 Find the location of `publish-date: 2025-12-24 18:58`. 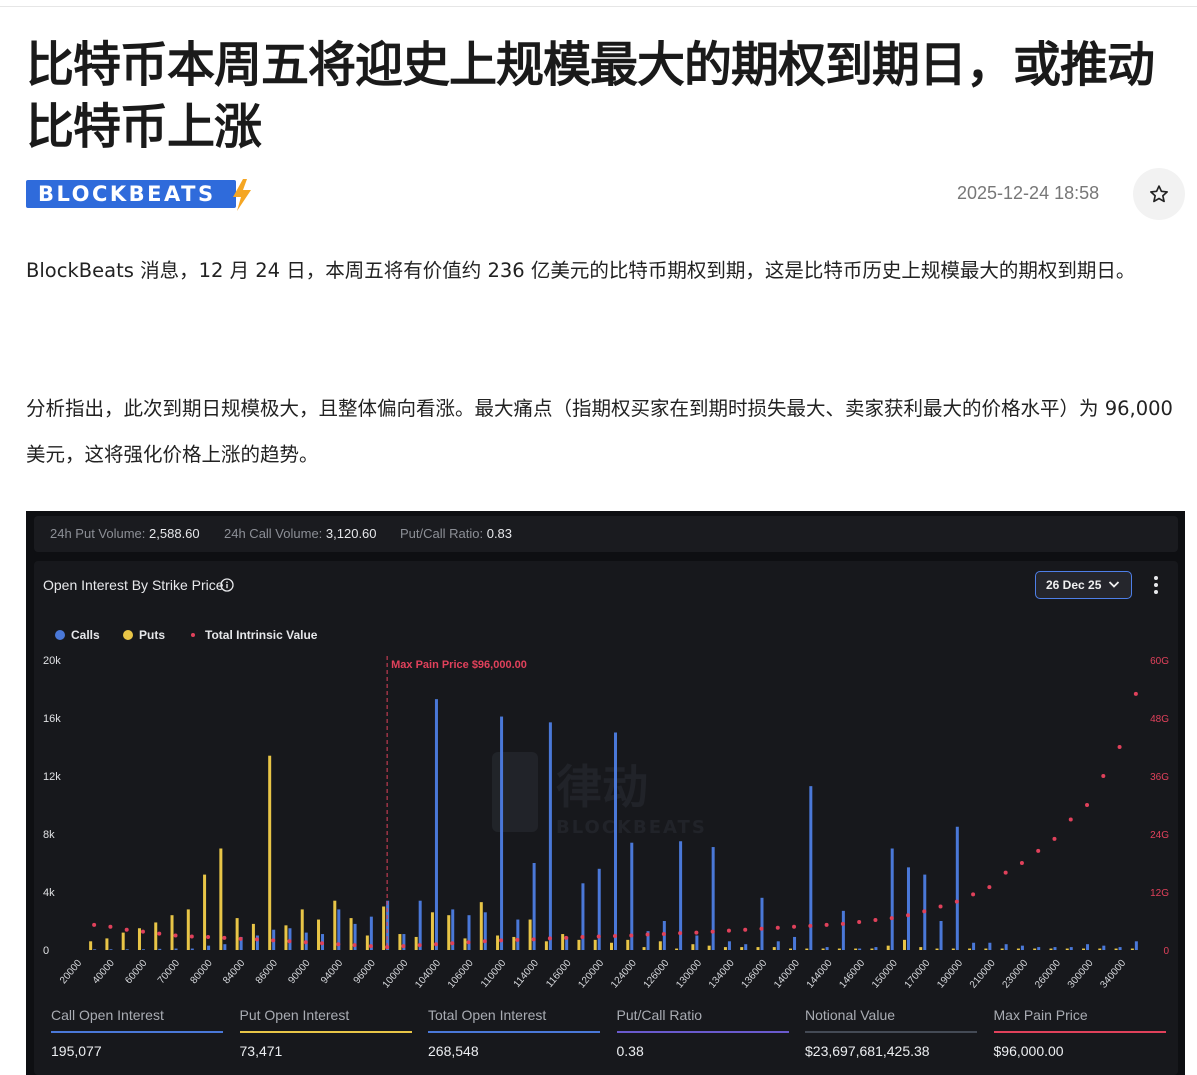

publish-date: 2025-12-24 18:58 is located at coordinates (1028, 193).